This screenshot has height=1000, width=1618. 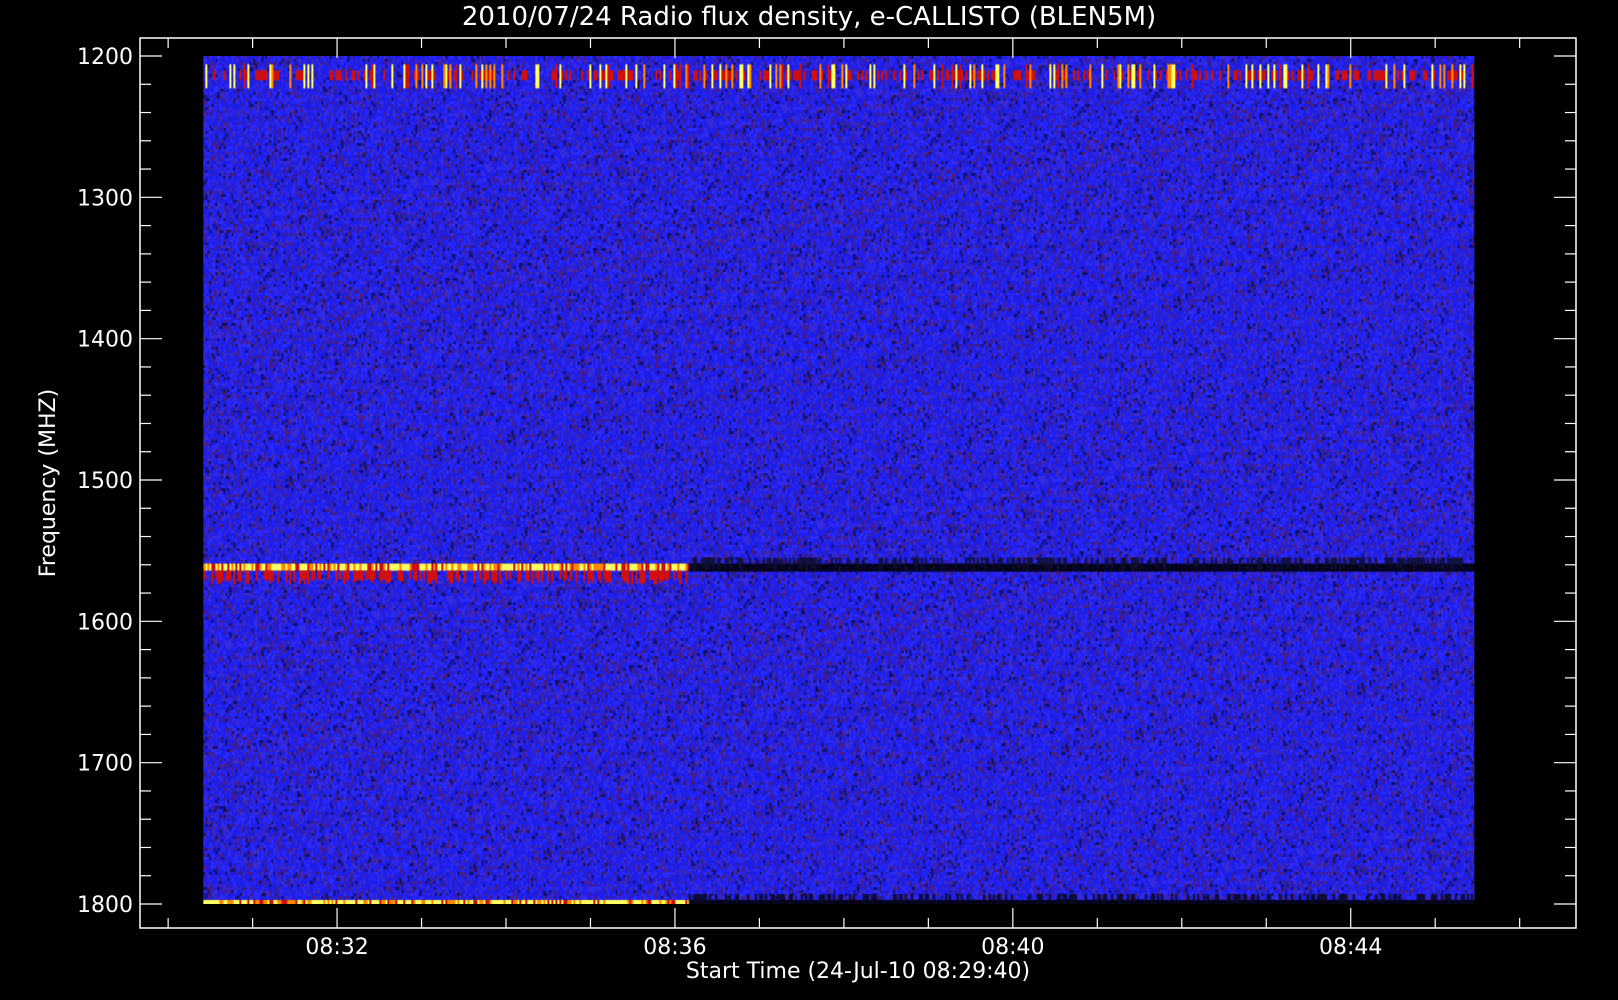 I want to click on x-axis-label: Start Time (24-Jul-10 08:29:40), so click(x=858, y=971).